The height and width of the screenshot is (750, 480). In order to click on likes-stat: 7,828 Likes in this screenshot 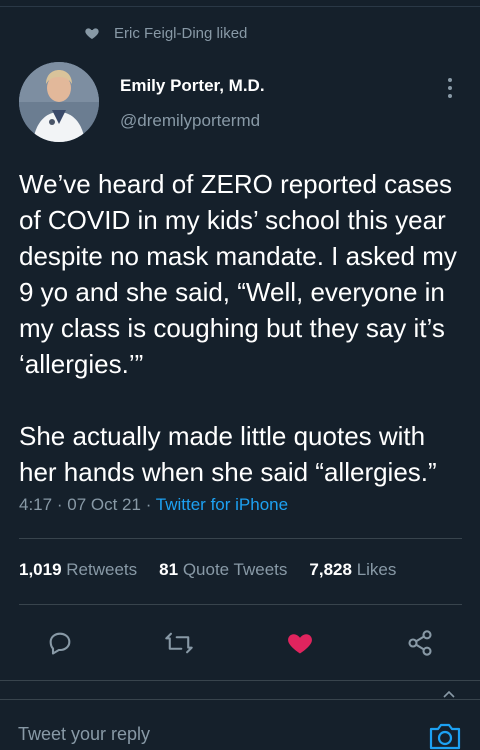, I will do `click(352, 570)`.